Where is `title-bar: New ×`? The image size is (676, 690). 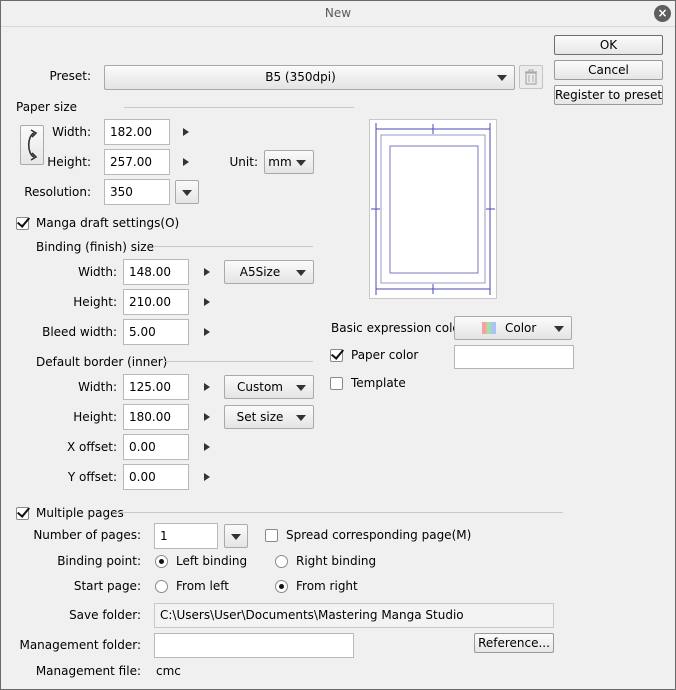 title-bar: New × is located at coordinates (338, 14).